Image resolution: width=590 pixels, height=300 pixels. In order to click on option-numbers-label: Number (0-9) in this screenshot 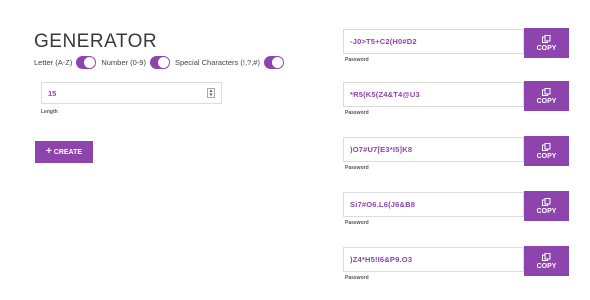, I will do `click(123, 62)`.